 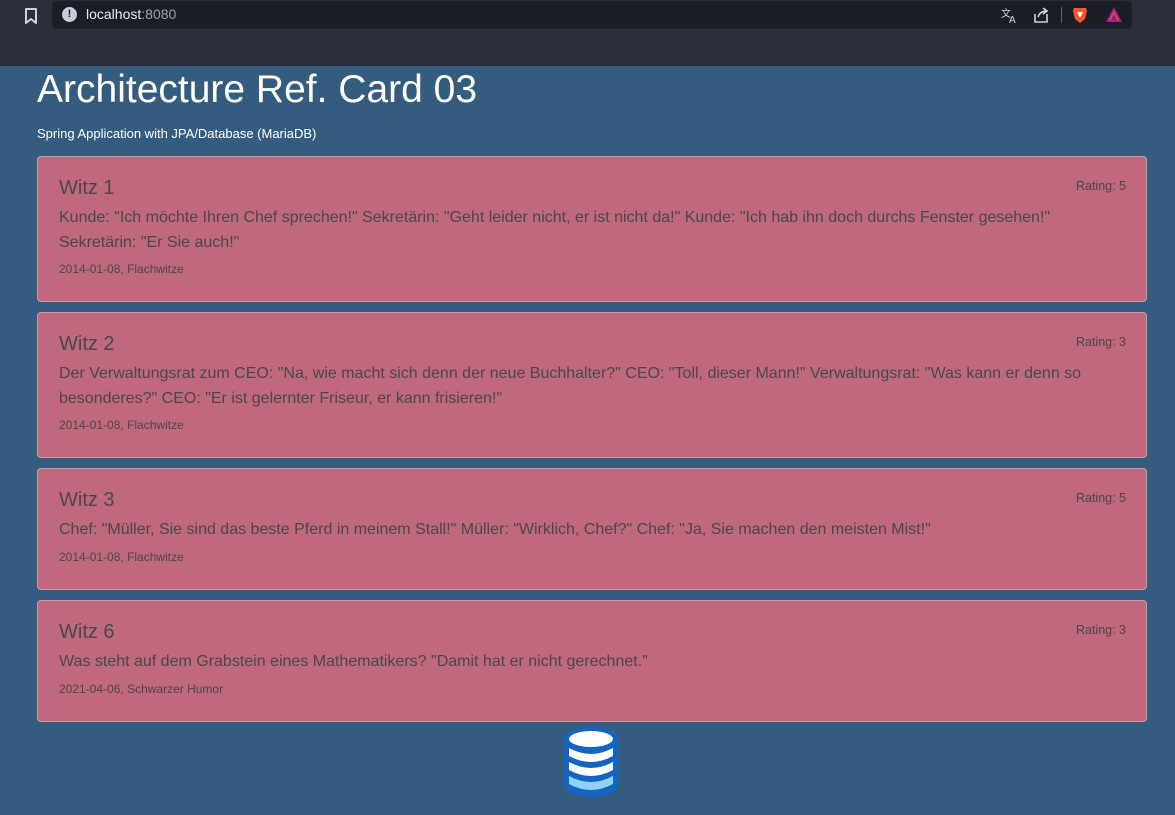 What do you see at coordinates (87, 632) in the screenshot?
I see `joke-title: Witz 6` at bounding box center [87, 632].